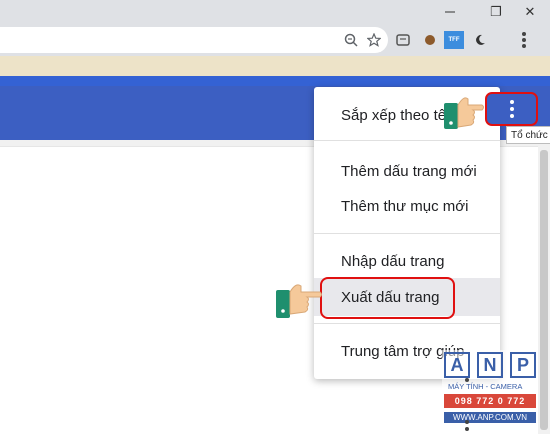 This screenshot has height=434, width=550. Describe the element at coordinates (275, 81) in the screenshot. I see `header-accent-strip` at that location.